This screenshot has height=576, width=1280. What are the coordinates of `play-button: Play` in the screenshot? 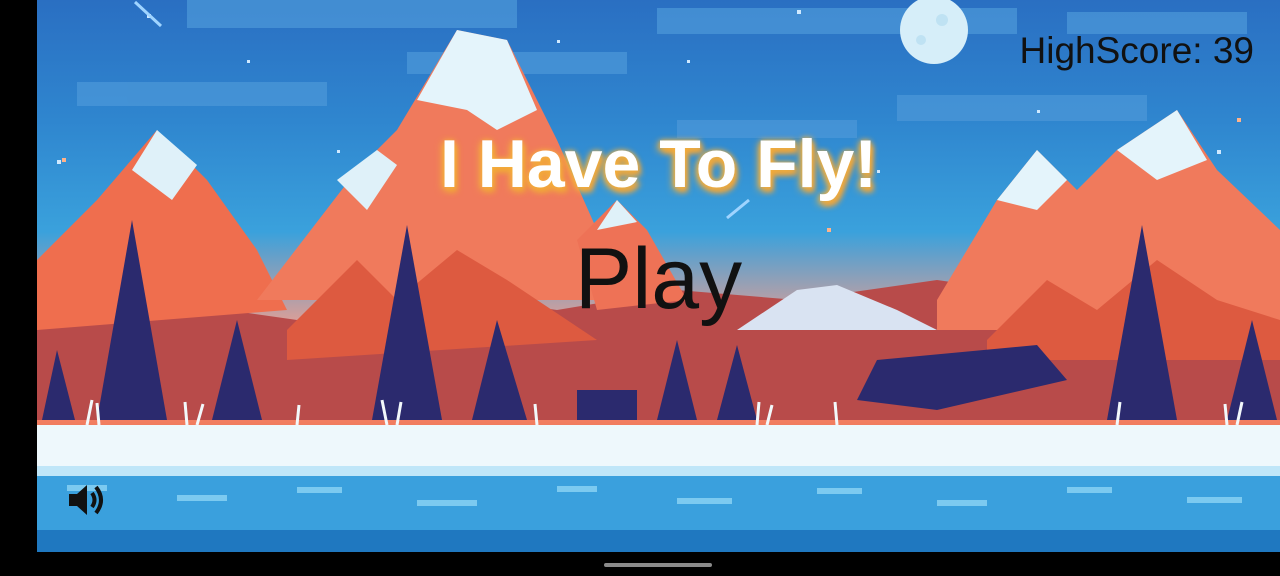 It's located at (658, 279).